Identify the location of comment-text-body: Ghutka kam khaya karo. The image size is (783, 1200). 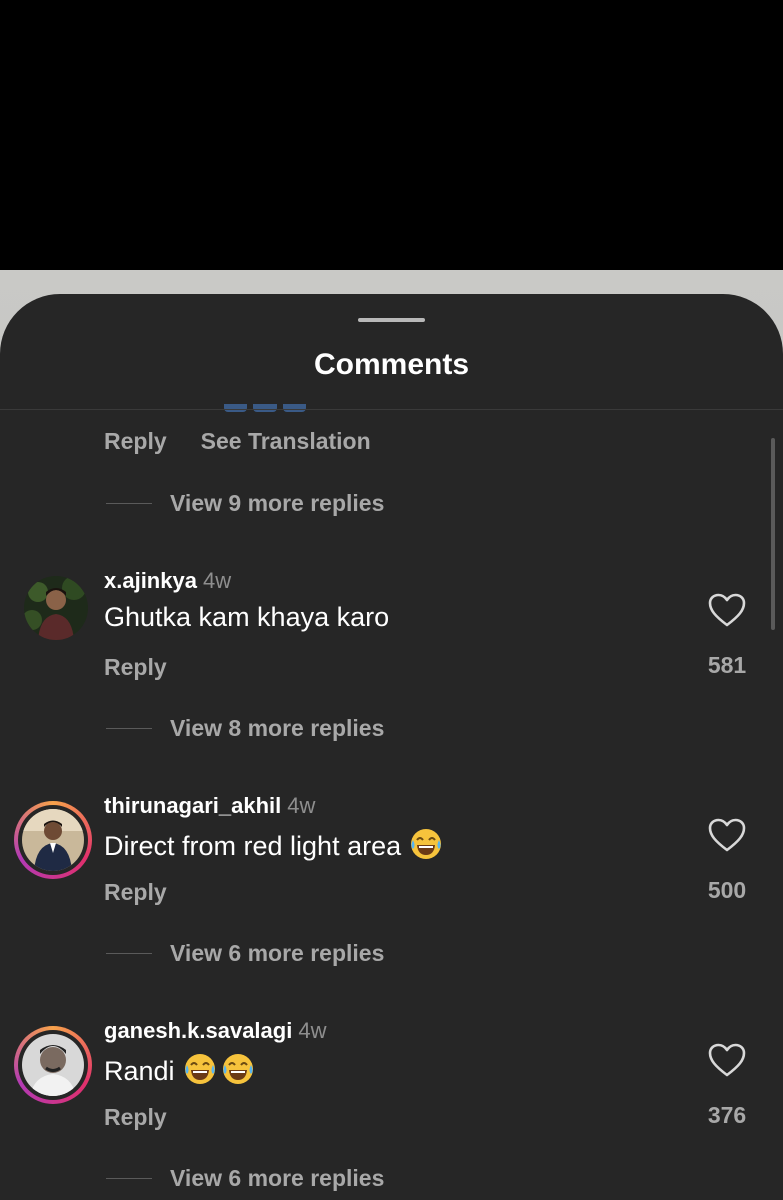
(247, 617).